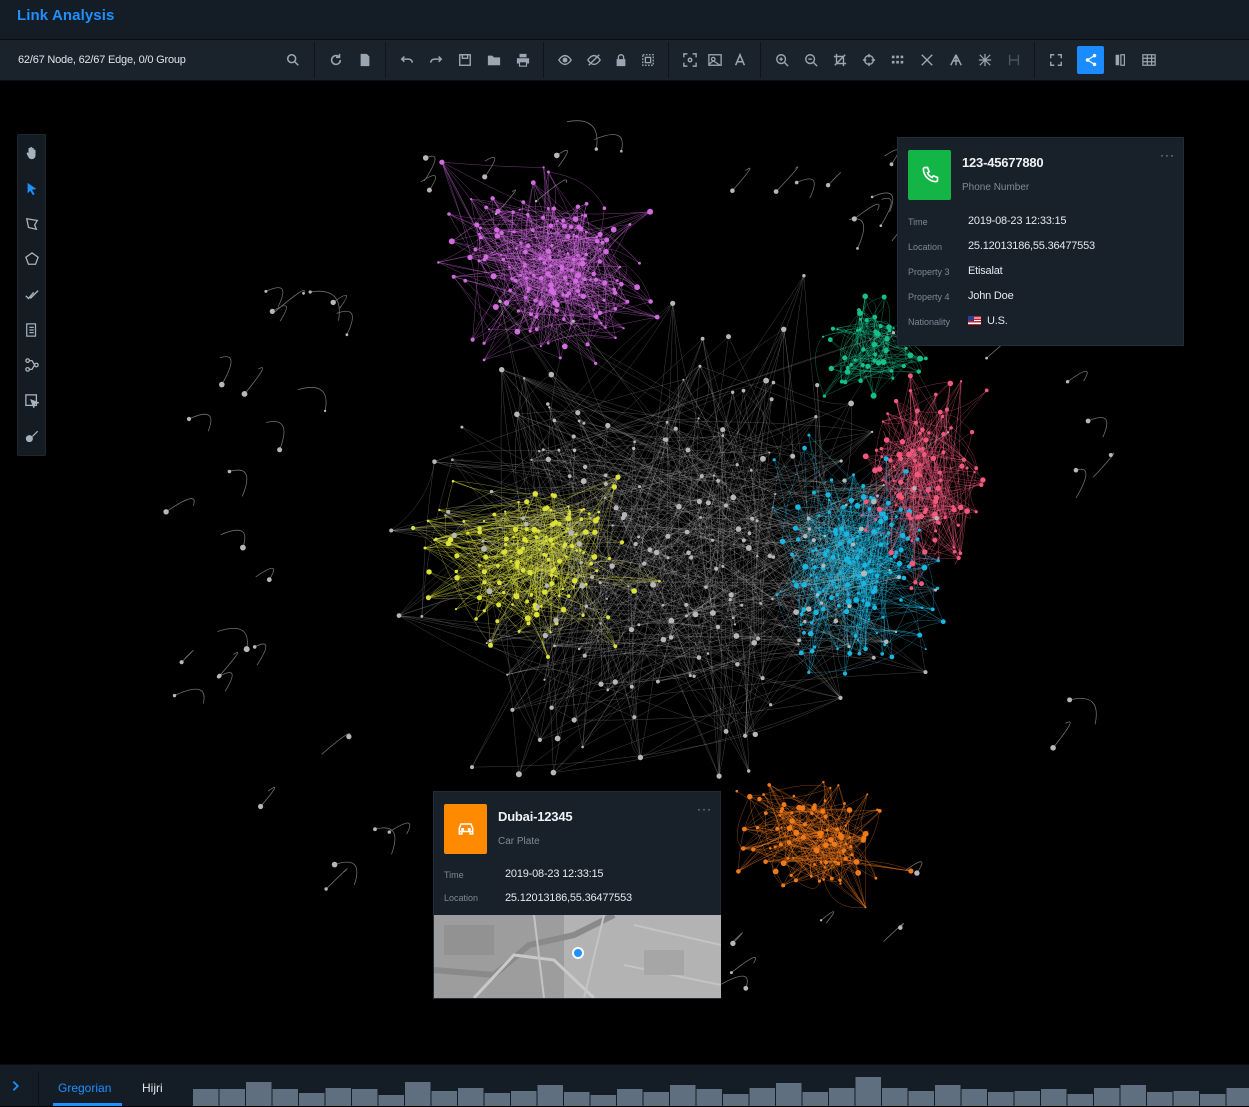 Image resolution: width=1249 pixels, height=1107 pixels. Describe the element at coordinates (435, 60) in the screenshot. I see `redo-button` at that location.